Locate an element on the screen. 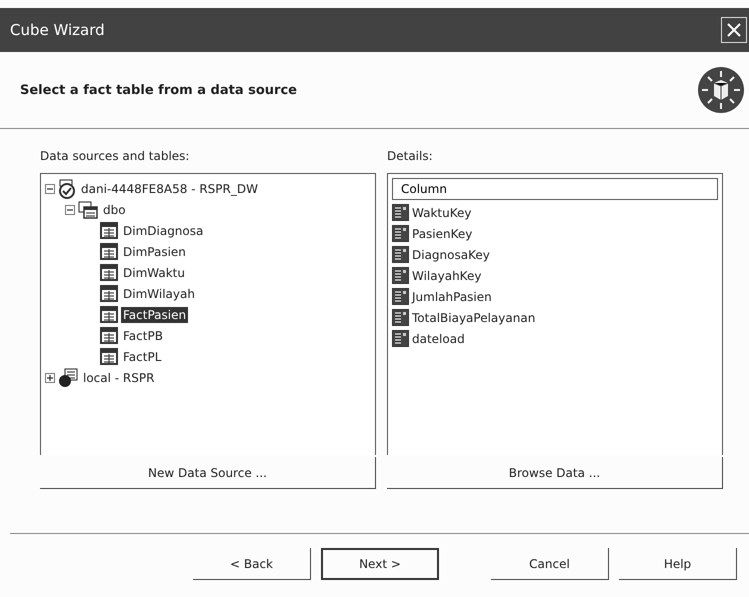  details-label: Details: is located at coordinates (410, 156).